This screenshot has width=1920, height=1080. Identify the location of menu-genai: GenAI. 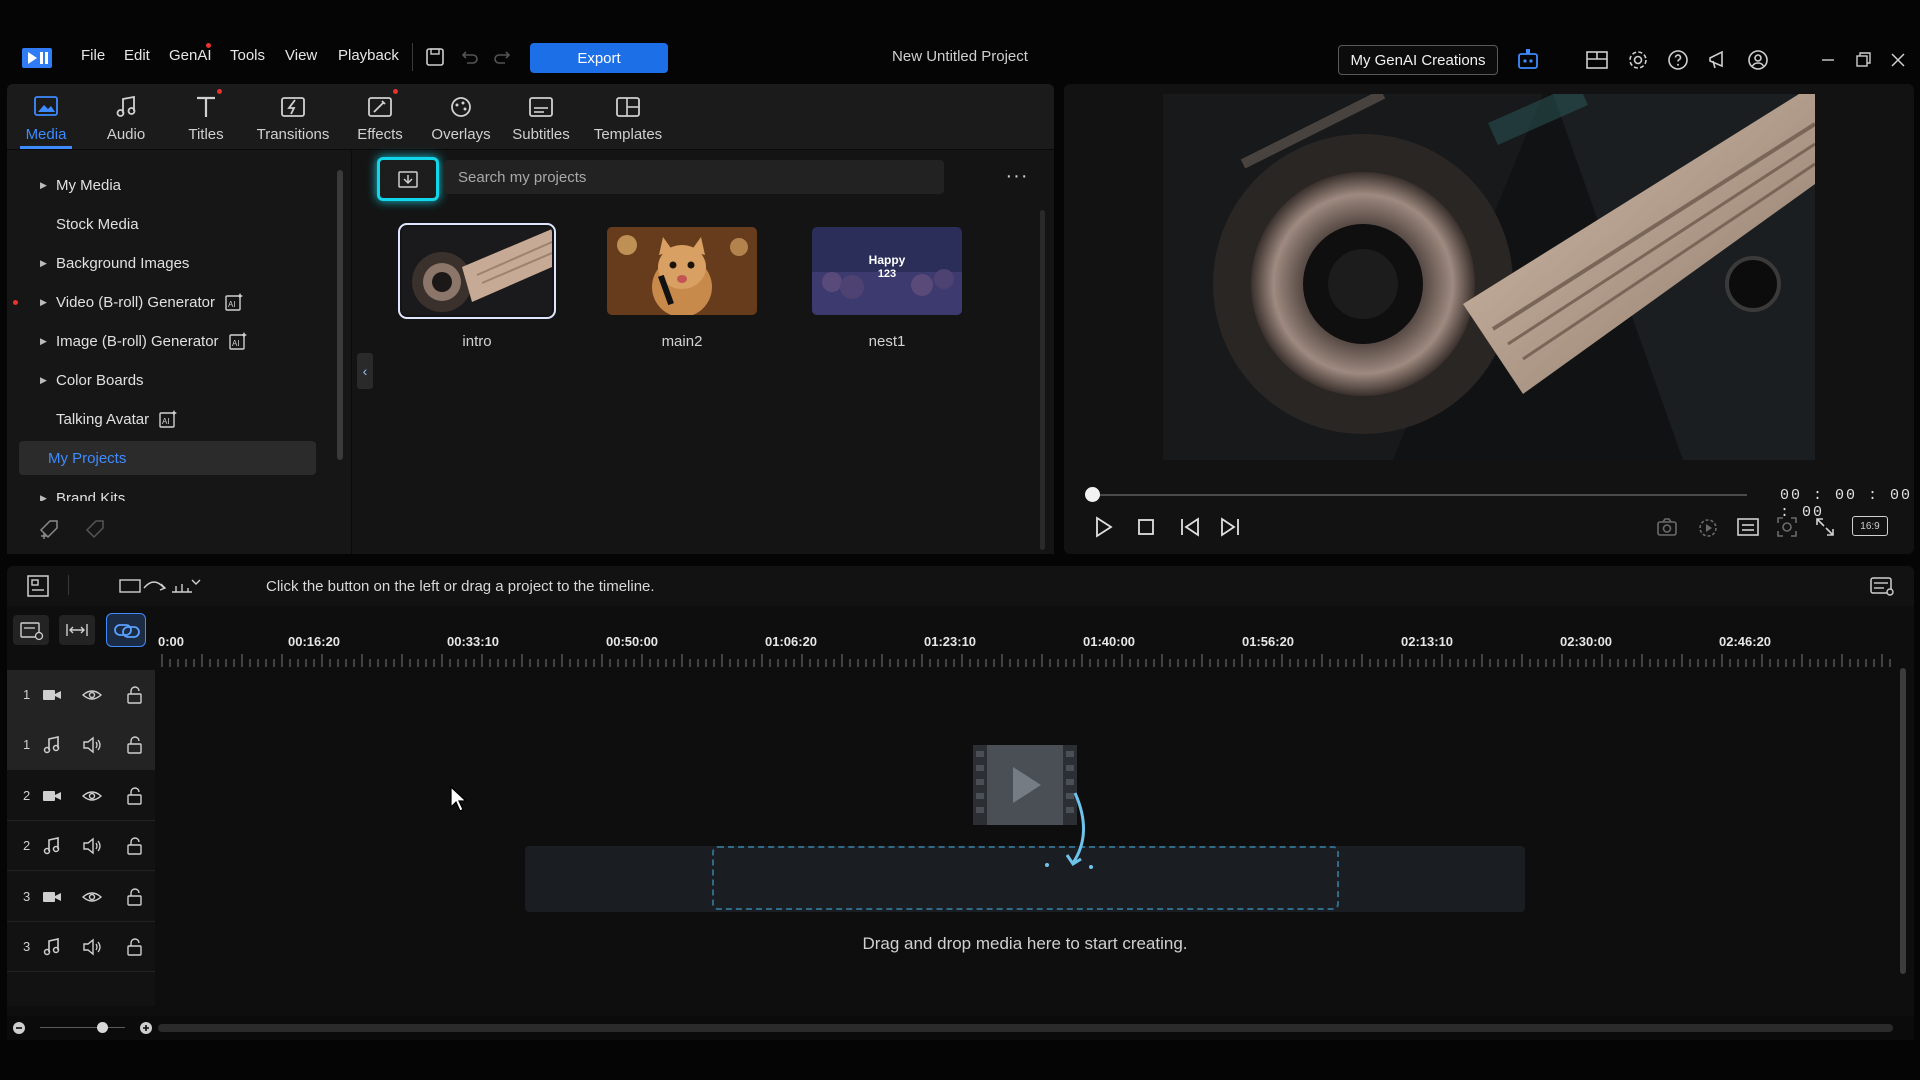
(190, 55).